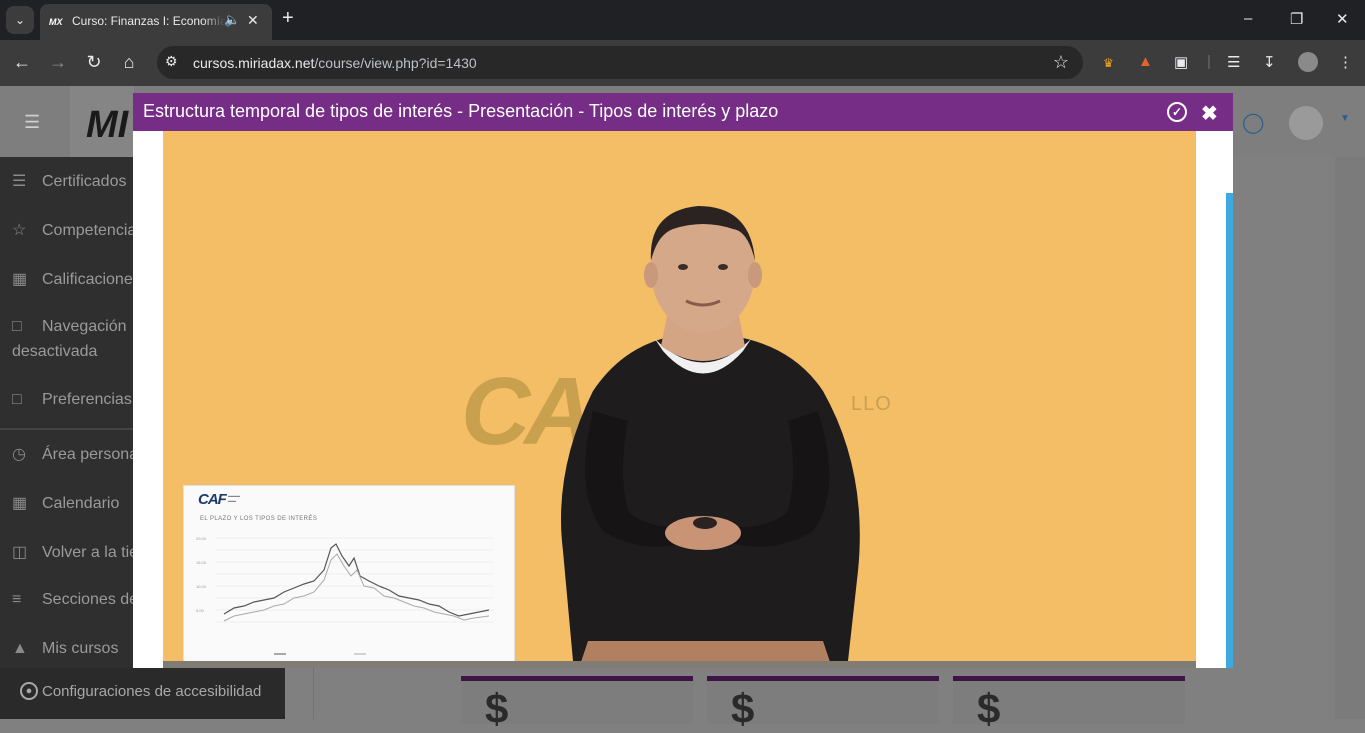 The image size is (1365, 733). I want to click on restore-icon: ❐, so click(1296, 19).